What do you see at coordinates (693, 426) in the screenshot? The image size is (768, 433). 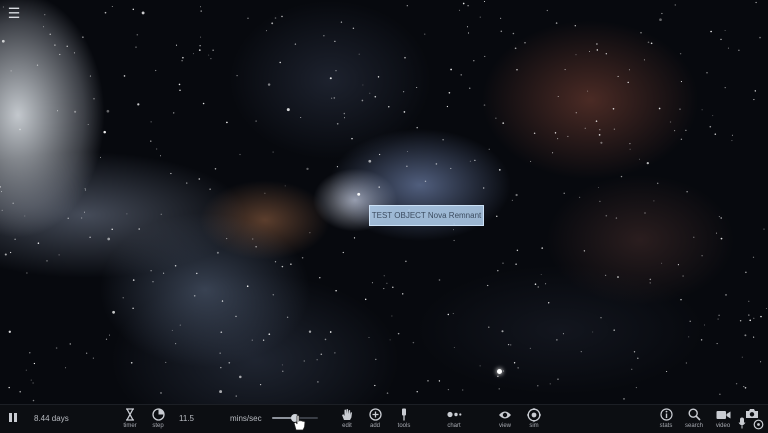 I see `search-label: search` at bounding box center [693, 426].